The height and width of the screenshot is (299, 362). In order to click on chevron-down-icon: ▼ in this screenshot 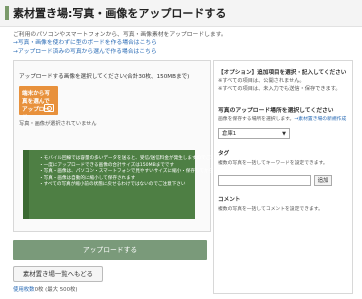, I will do `click(284, 134)`.